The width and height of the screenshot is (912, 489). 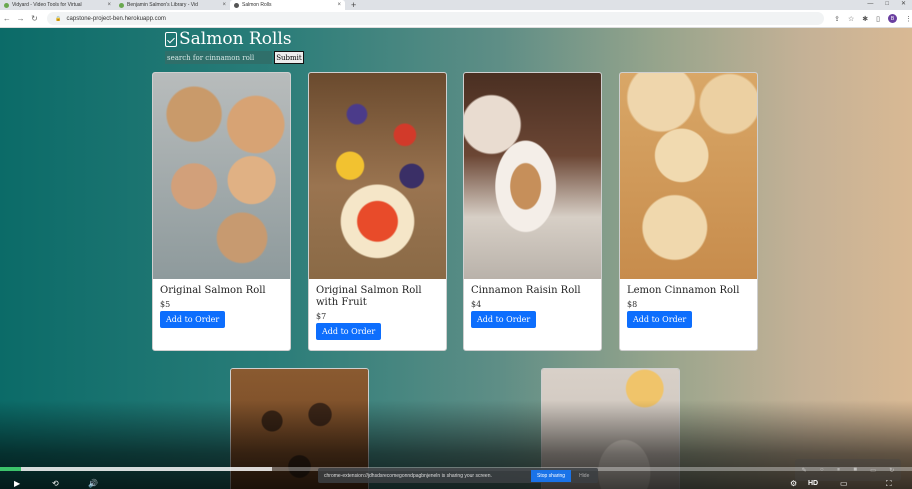 I want to click on tab-title: Vidyard - Video Tools for Virtual, so click(x=47, y=5).